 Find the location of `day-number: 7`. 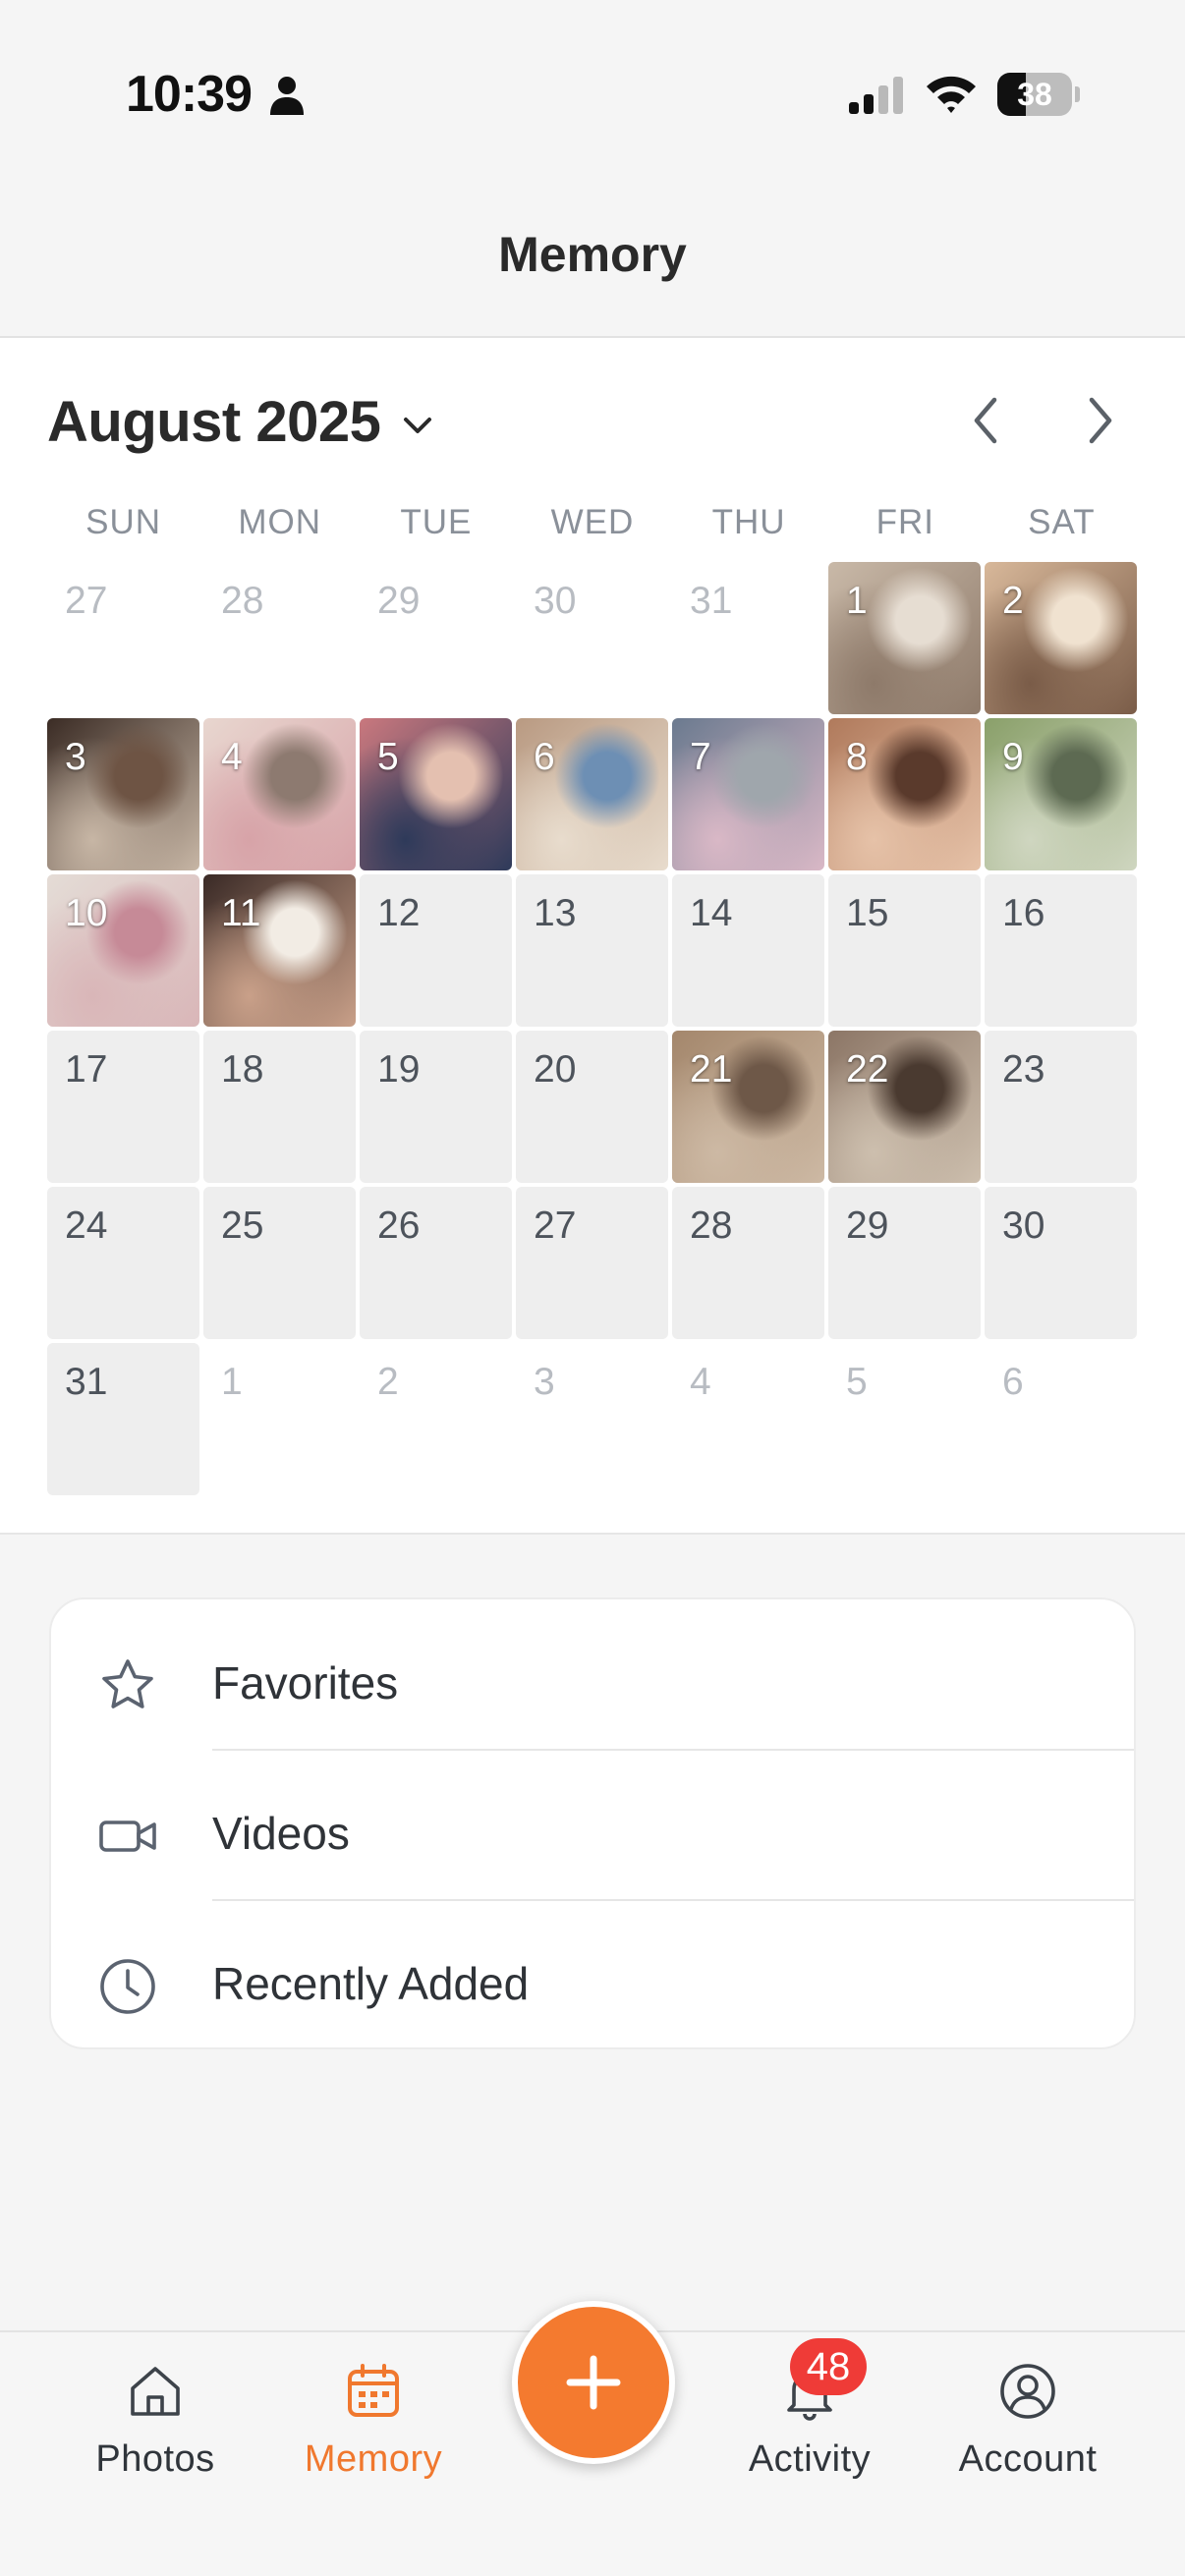

day-number: 7 is located at coordinates (701, 757).